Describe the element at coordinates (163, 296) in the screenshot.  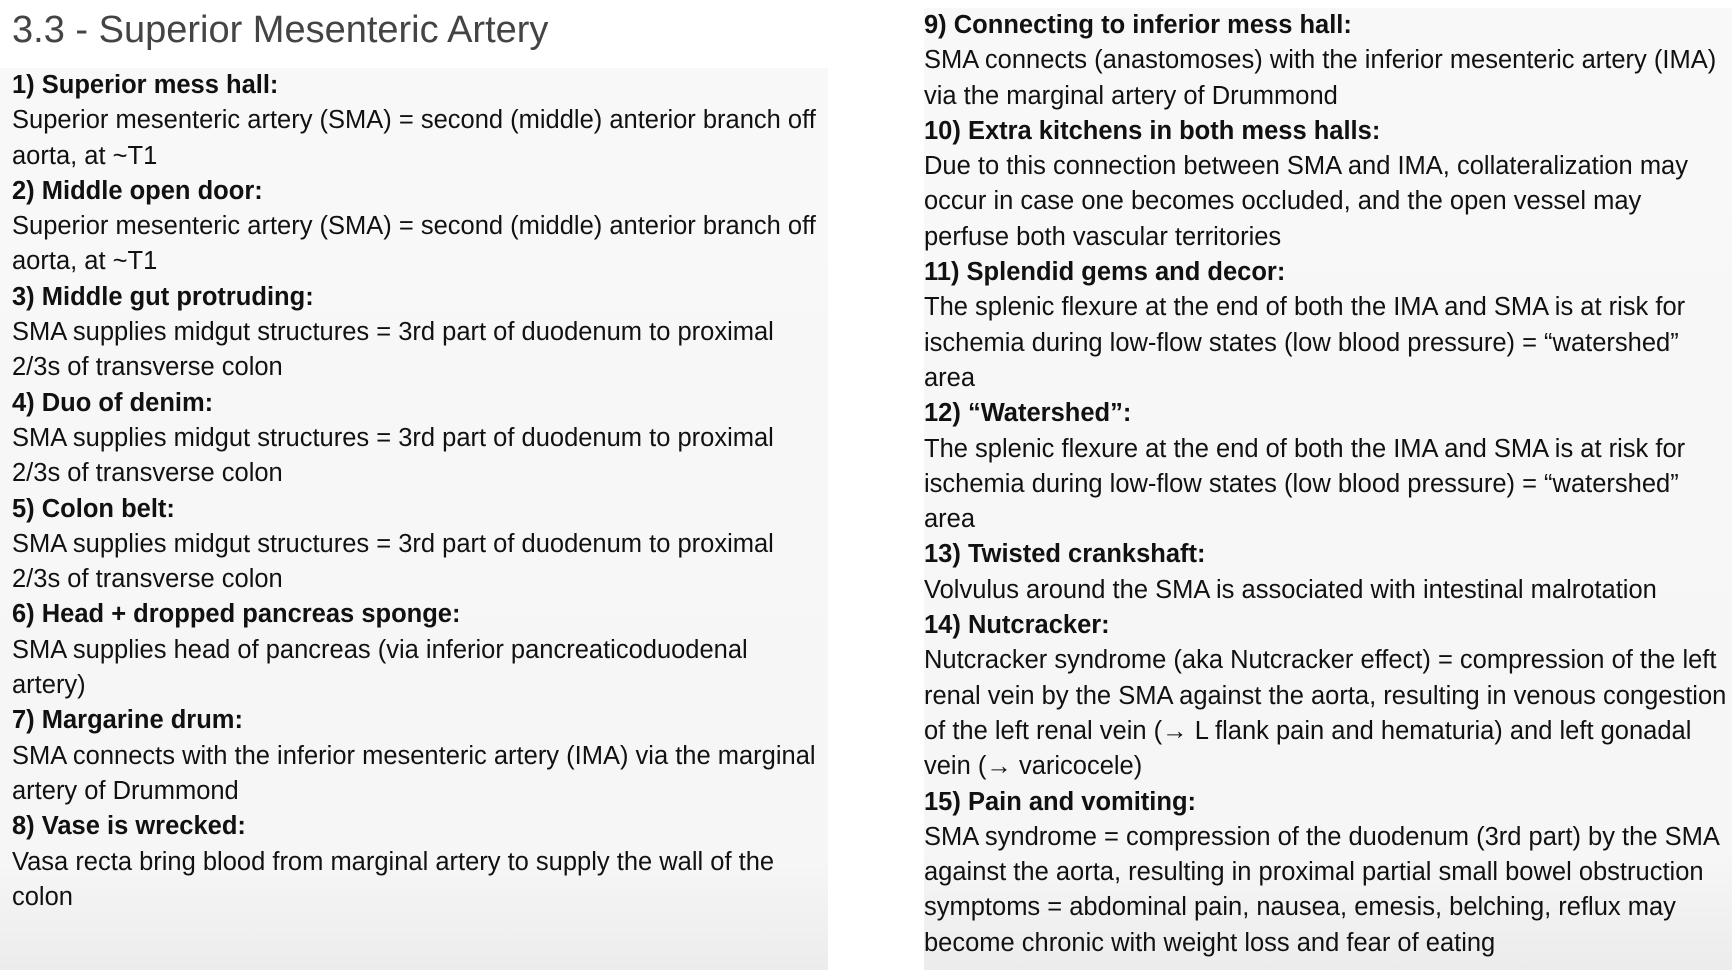
I see `entry-heading: 3) Middle gut protruding:` at that location.